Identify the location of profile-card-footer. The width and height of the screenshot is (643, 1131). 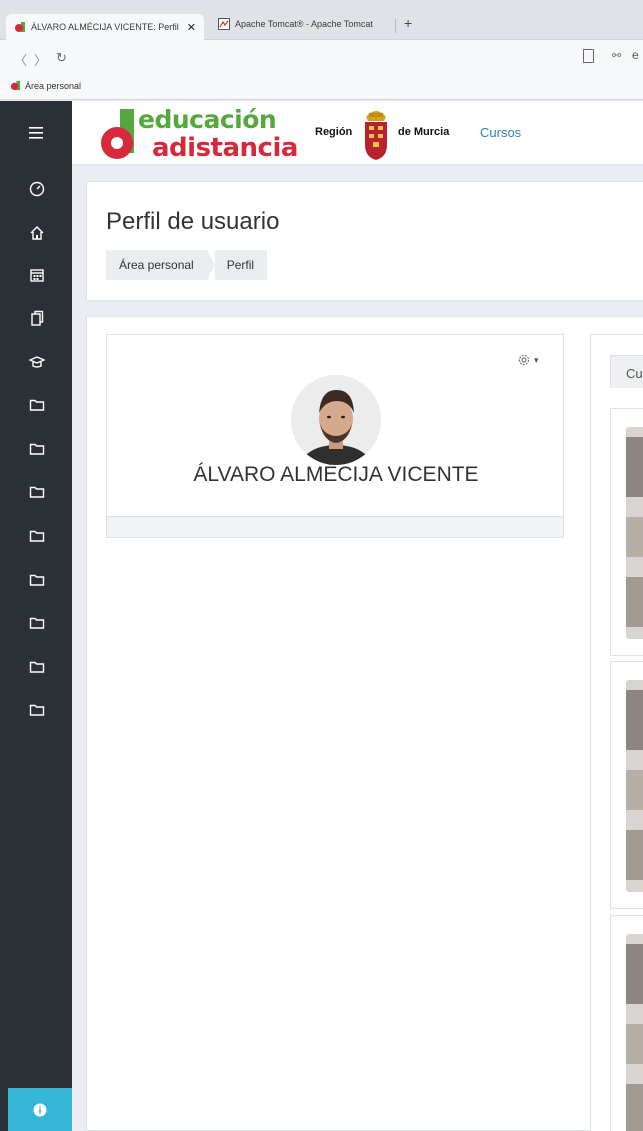
(335, 526).